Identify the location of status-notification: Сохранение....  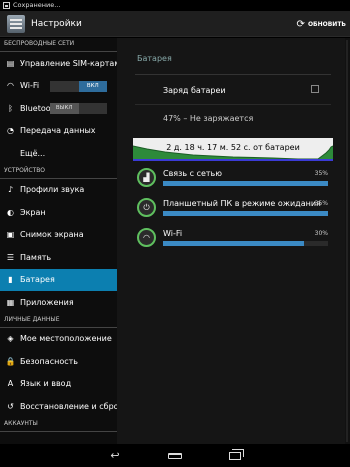
(37, 5).